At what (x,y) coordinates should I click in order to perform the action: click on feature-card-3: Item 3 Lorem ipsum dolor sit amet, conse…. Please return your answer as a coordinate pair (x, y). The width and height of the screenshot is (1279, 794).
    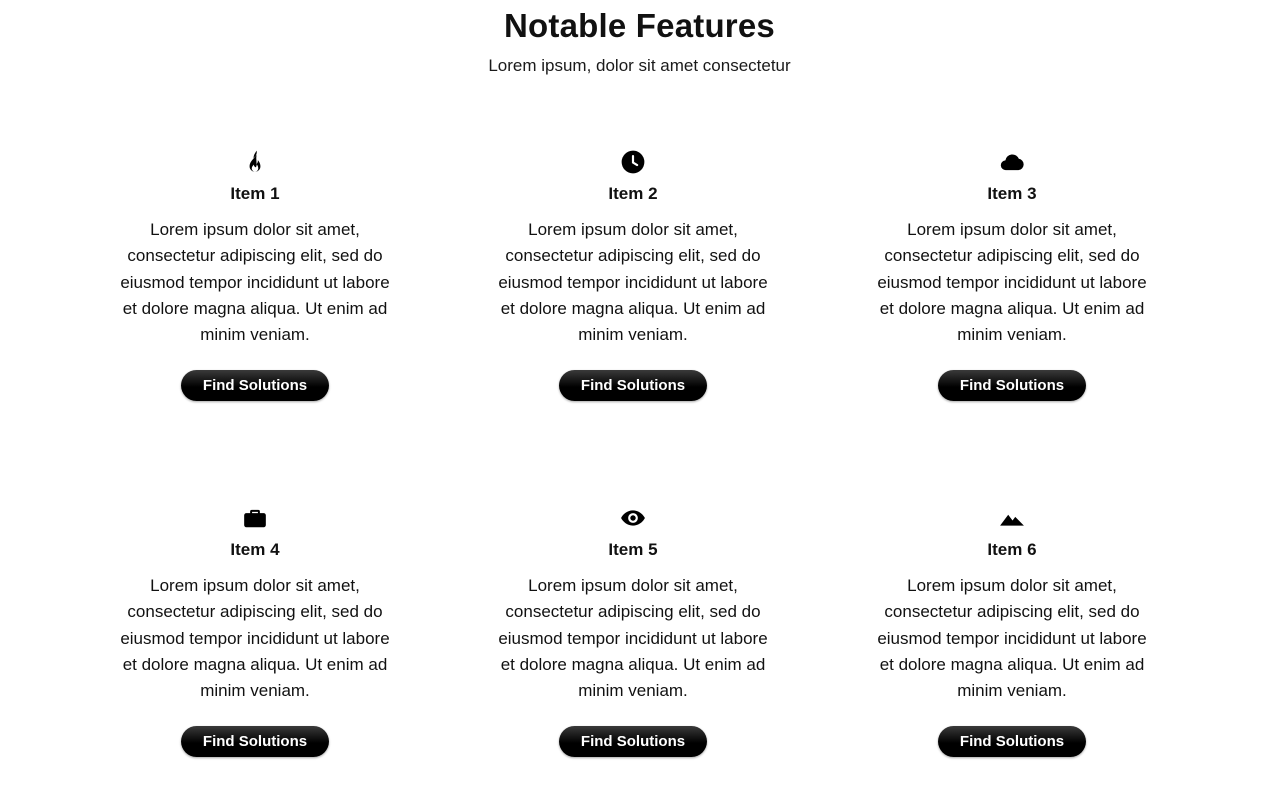
    Looking at the image, I should click on (1012, 275).